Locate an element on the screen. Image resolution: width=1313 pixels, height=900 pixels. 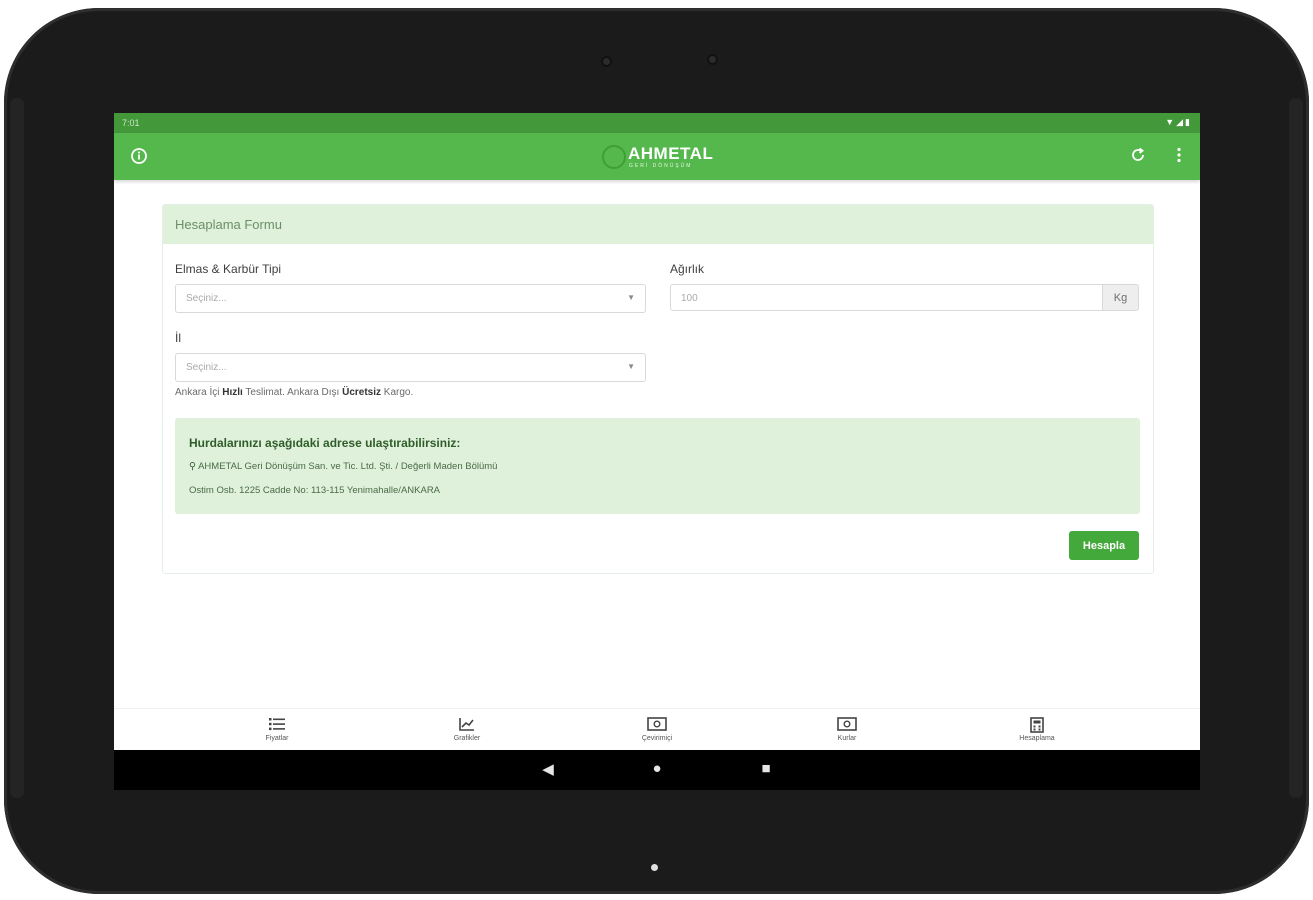
app-logo: AHMETAL GERİ DÖNÜŞÜM is located at coordinates (662, 157).